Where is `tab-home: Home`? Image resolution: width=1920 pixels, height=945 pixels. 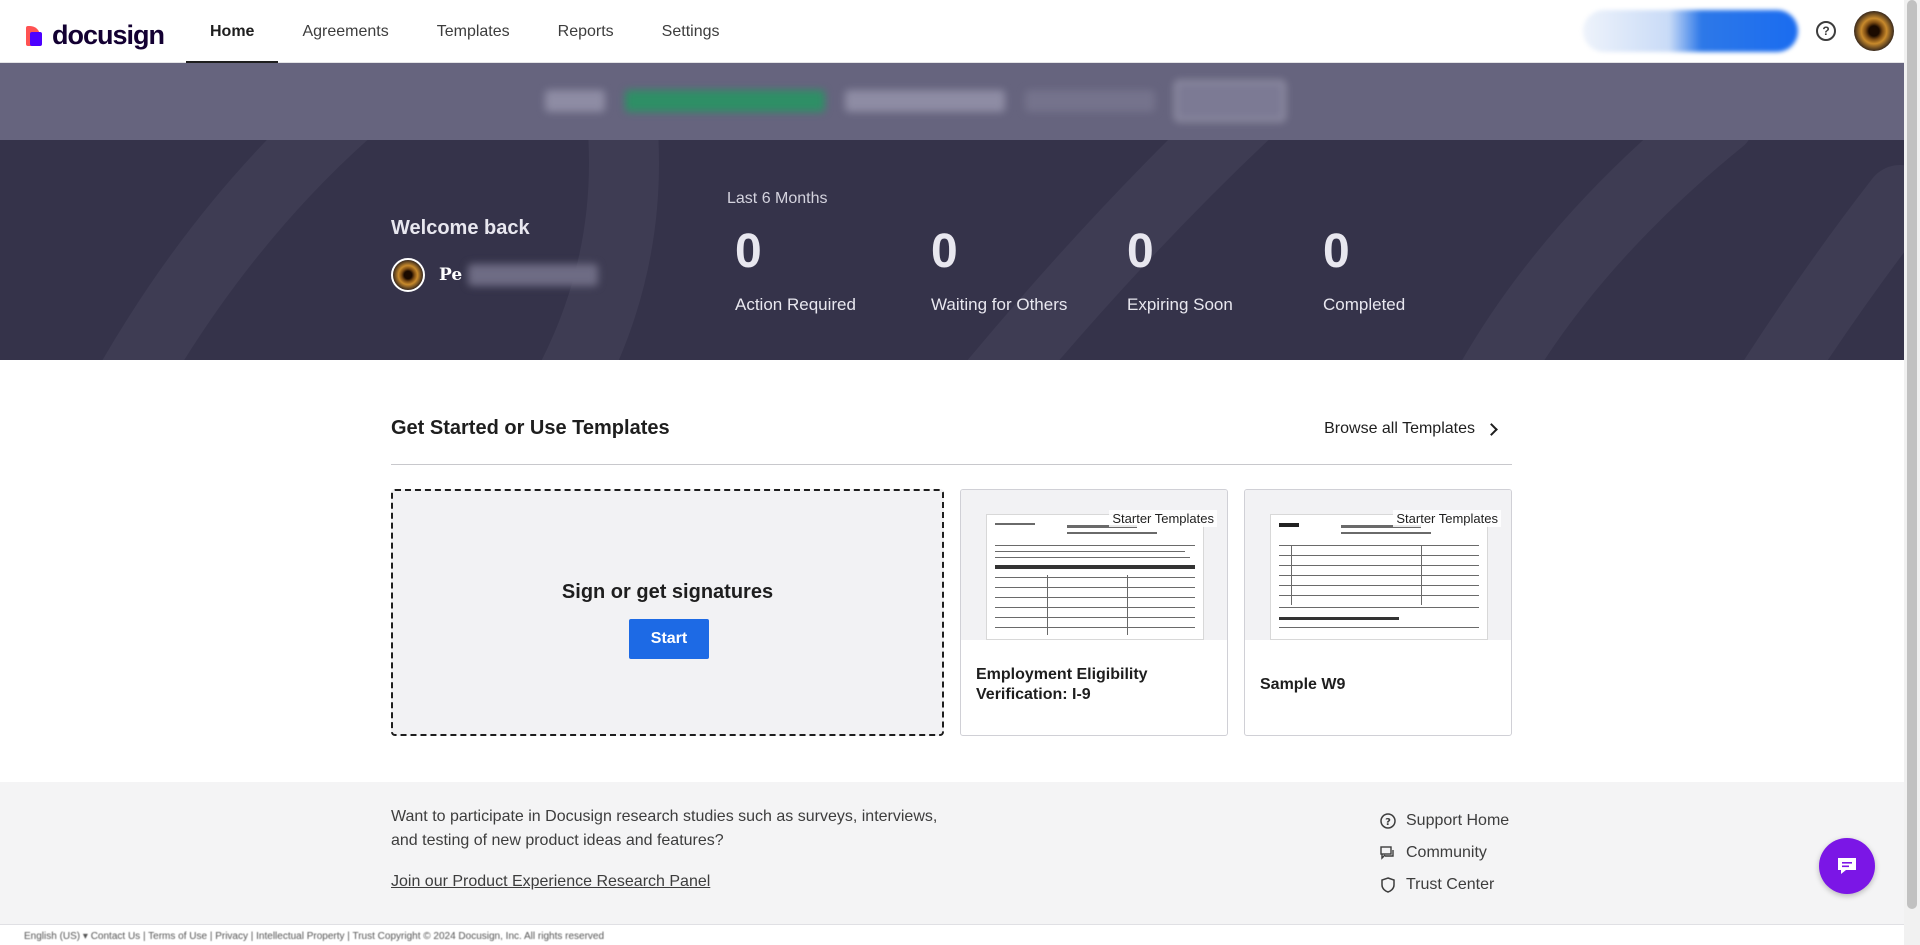 tab-home: Home is located at coordinates (232, 32).